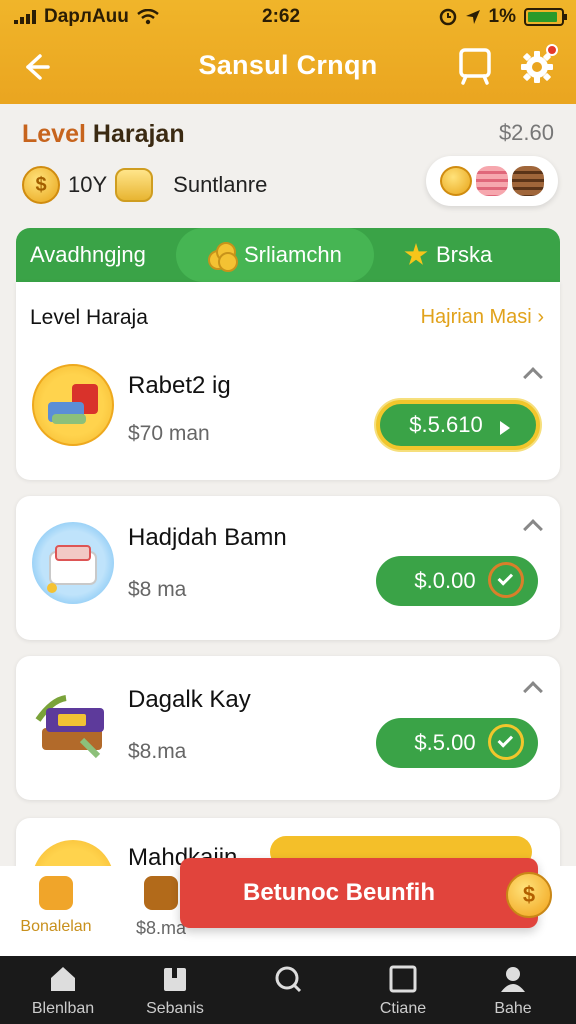 The width and height of the screenshot is (576, 1024). Describe the element at coordinates (161, 928) in the screenshot. I see `strip-price: $8.ma` at that location.